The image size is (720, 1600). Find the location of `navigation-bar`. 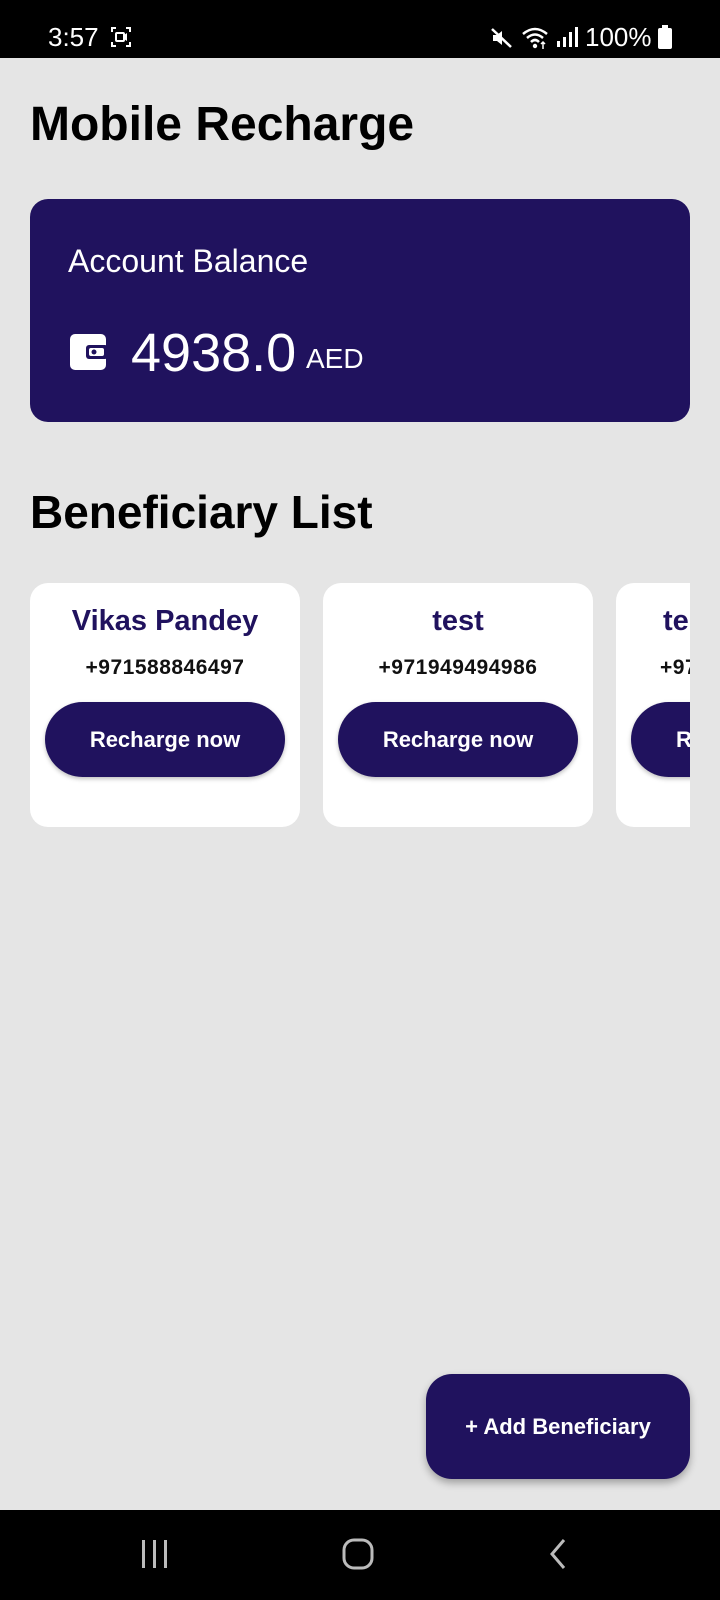

navigation-bar is located at coordinates (360, 1555).